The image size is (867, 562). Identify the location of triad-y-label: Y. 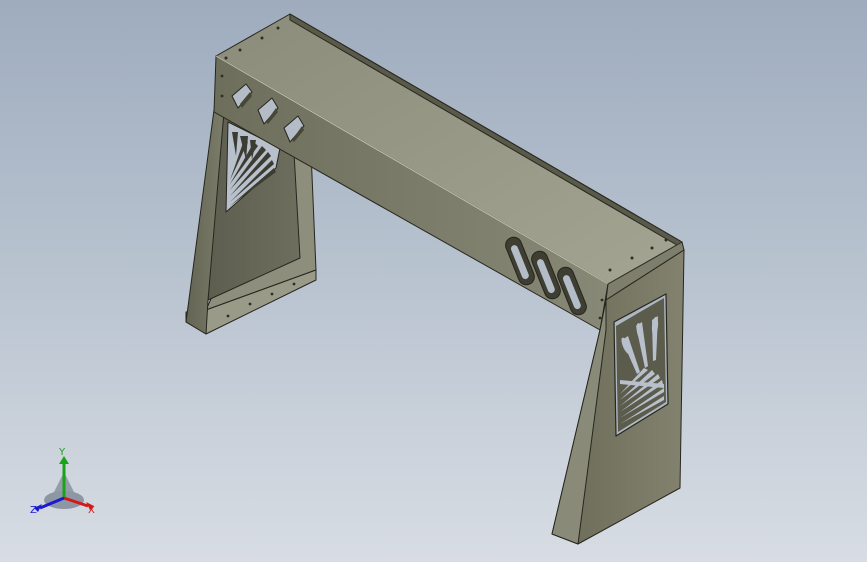
(62, 452).